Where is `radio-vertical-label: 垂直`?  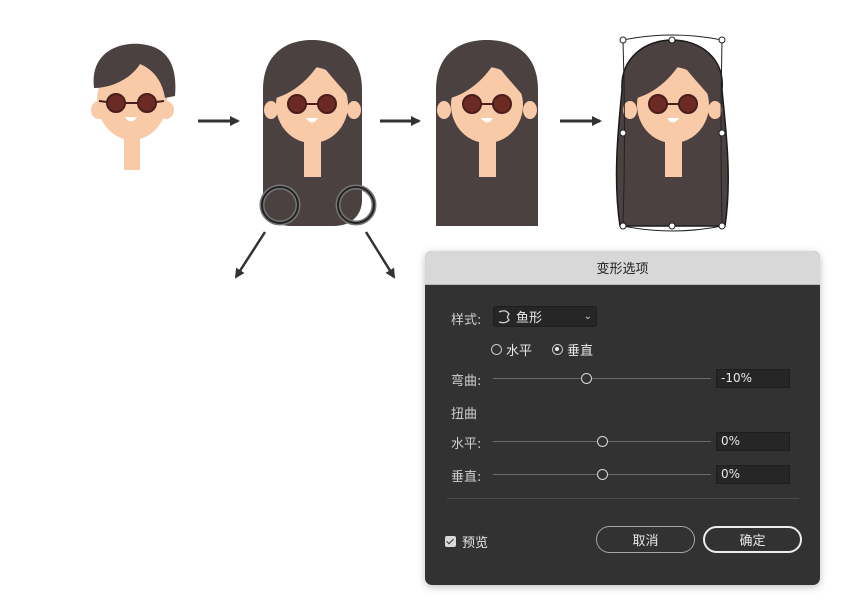 radio-vertical-label: 垂直 is located at coordinates (580, 351).